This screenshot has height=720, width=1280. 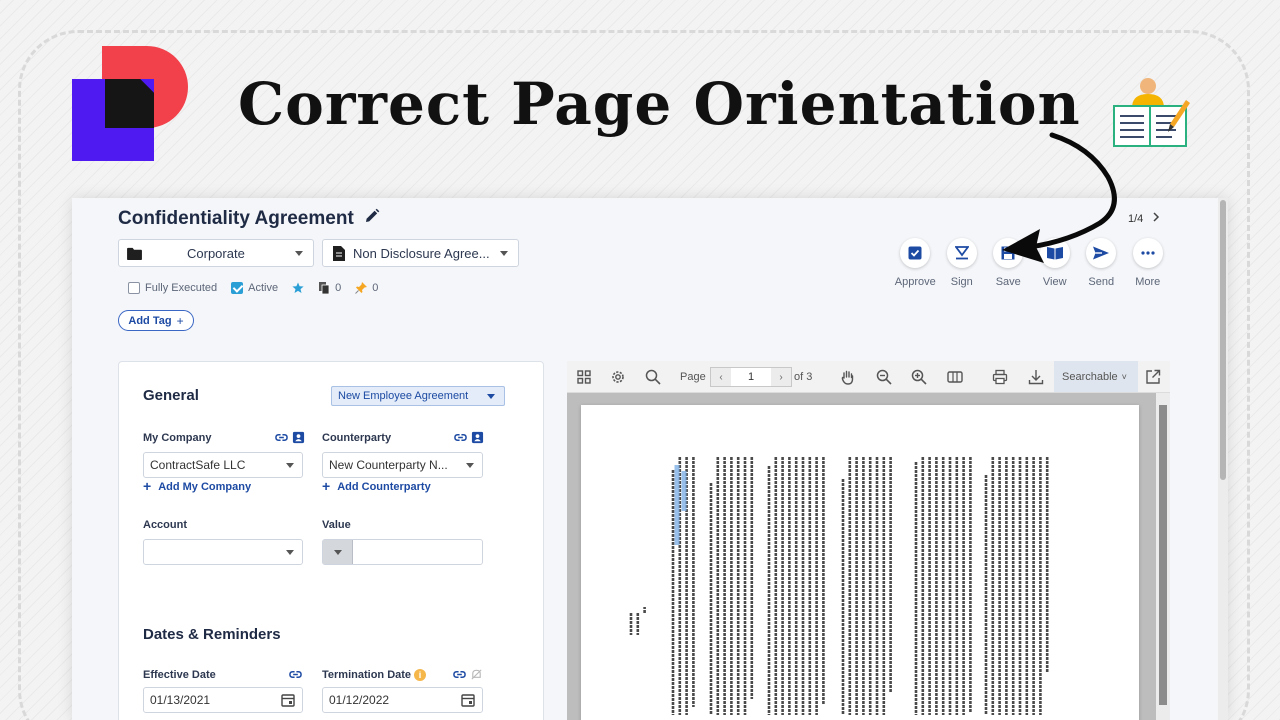 What do you see at coordinates (1136, 218) in the screenshot?
I see `record-pager-text: 1/4` at bounding box center [1136, 218].